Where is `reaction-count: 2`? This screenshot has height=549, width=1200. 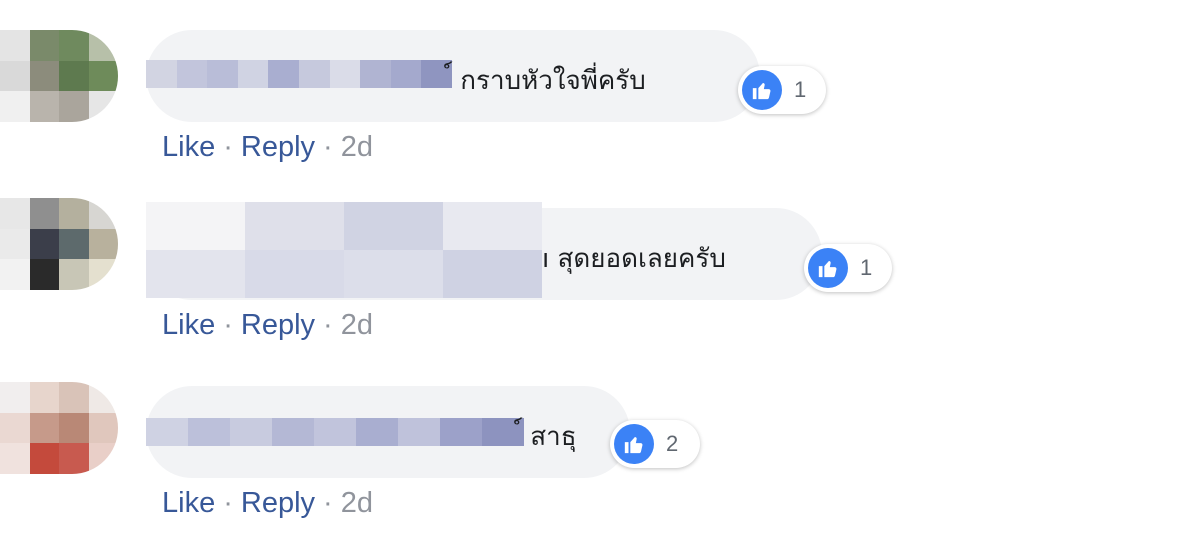 reaction-count: 2 is located at coordinates (672, 443).